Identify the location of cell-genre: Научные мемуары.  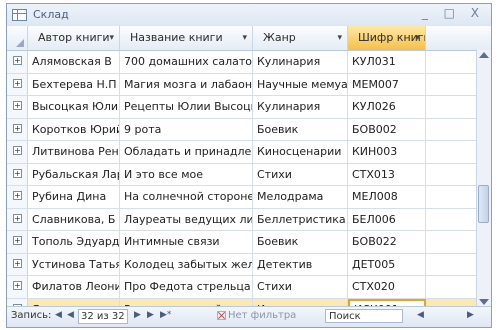
(300, 84).